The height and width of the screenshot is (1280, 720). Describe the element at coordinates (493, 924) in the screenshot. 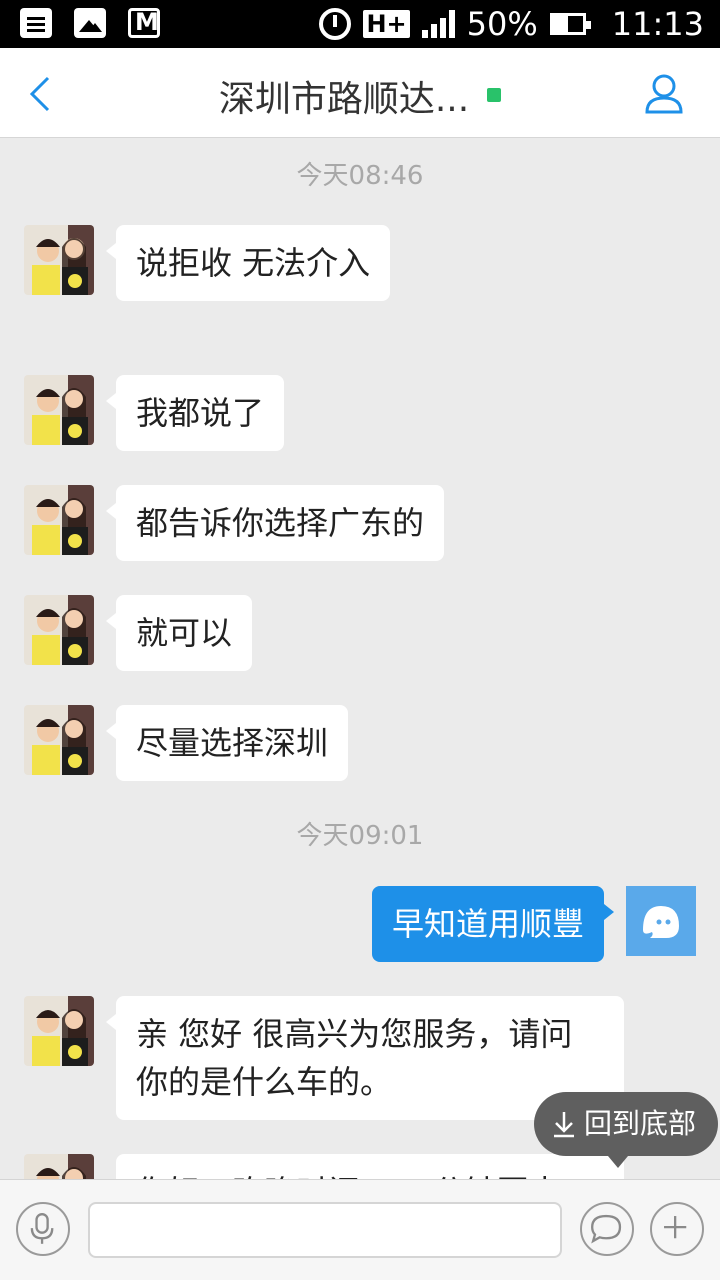

I see `my-message-bubble: 早知道用顺豐` at that location.